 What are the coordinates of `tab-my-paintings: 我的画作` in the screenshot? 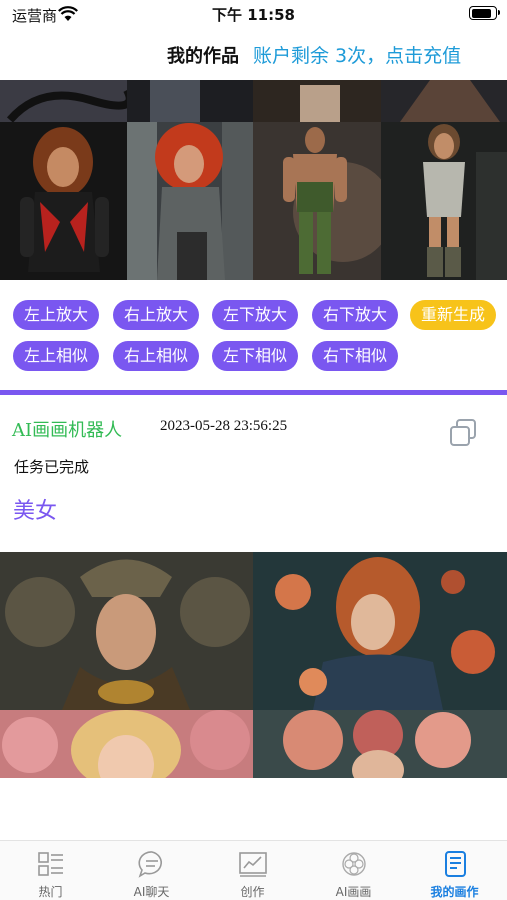 It's located at (454, 870).